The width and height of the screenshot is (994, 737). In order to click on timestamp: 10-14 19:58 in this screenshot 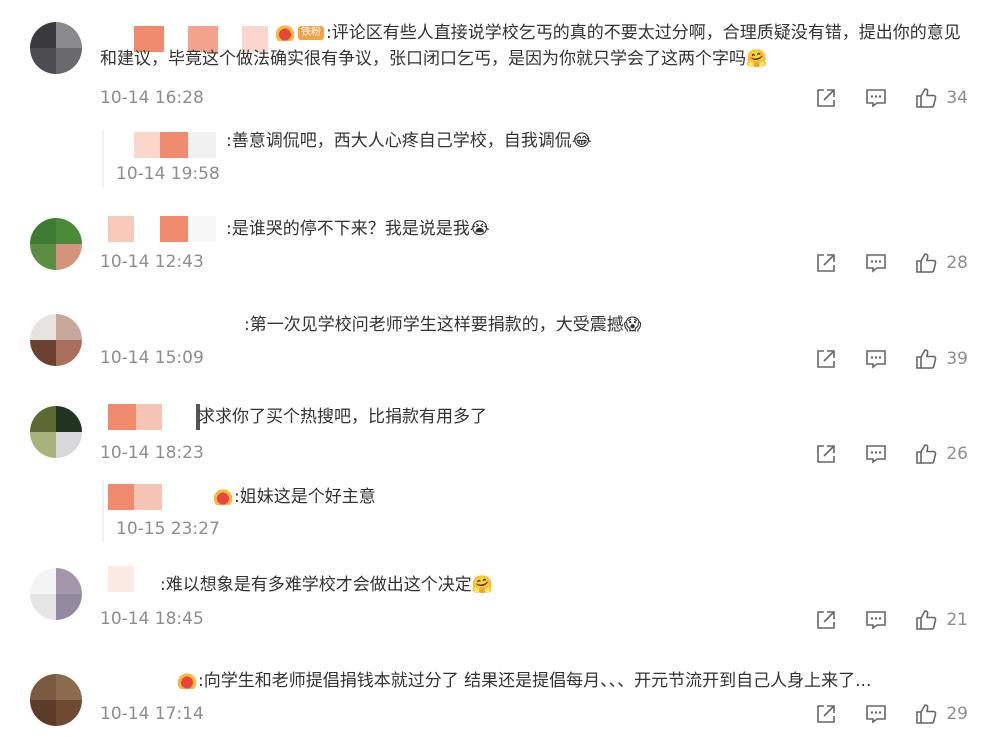, I will do `click(168, 174)`.